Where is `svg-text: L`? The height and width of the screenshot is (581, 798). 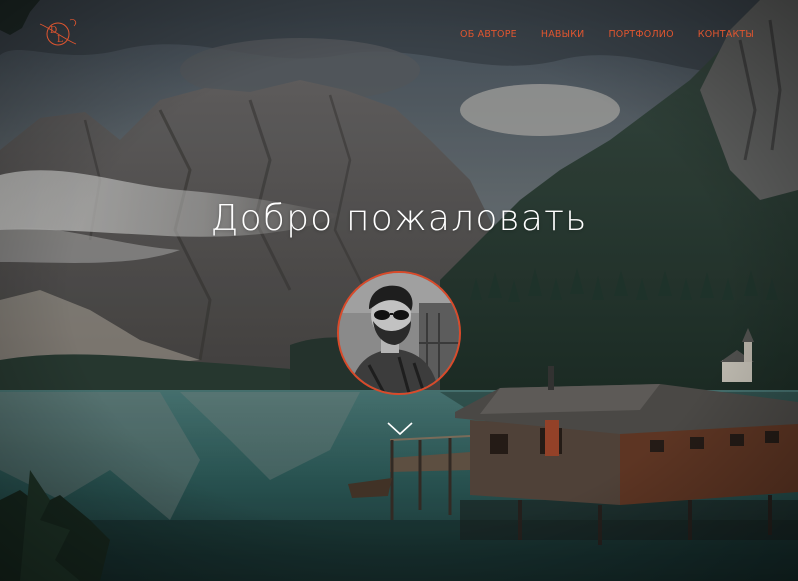
svg-text: L is located at coordinates (60, 40).